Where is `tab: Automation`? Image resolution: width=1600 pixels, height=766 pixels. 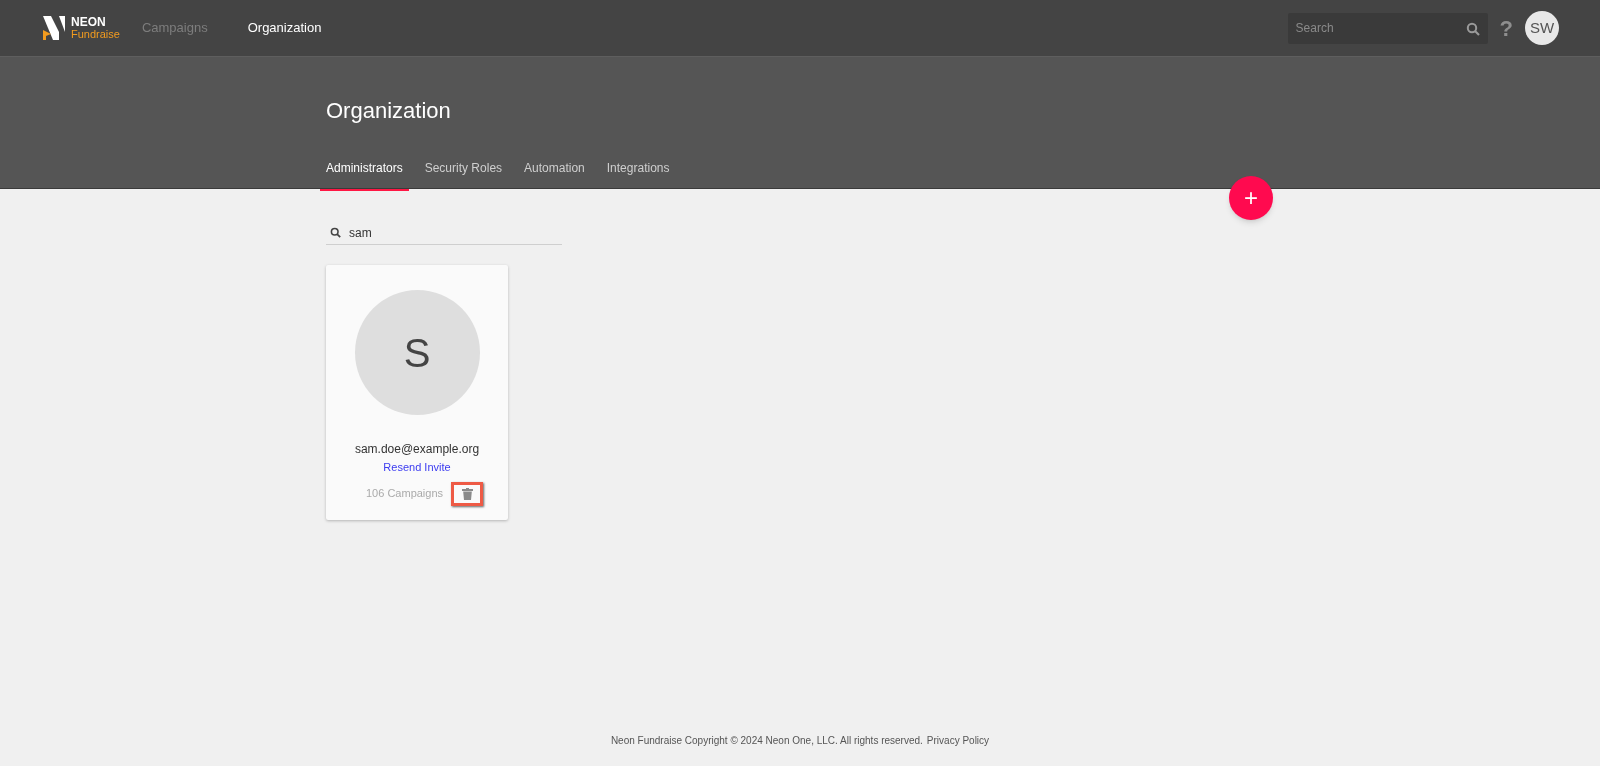
tab: Automation is located at coordinates (554, 173).